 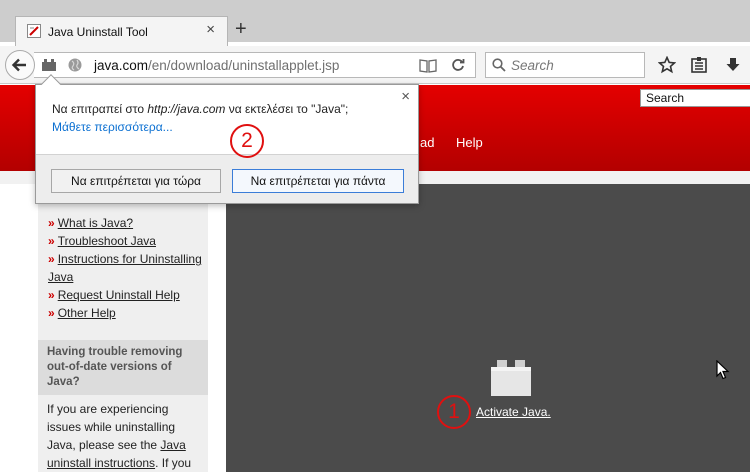 What do you see at coordinates (125, 313) in the screenshot?
I see `sidebar-link-other-help: » Other Help` at bounding box center [125, 313].